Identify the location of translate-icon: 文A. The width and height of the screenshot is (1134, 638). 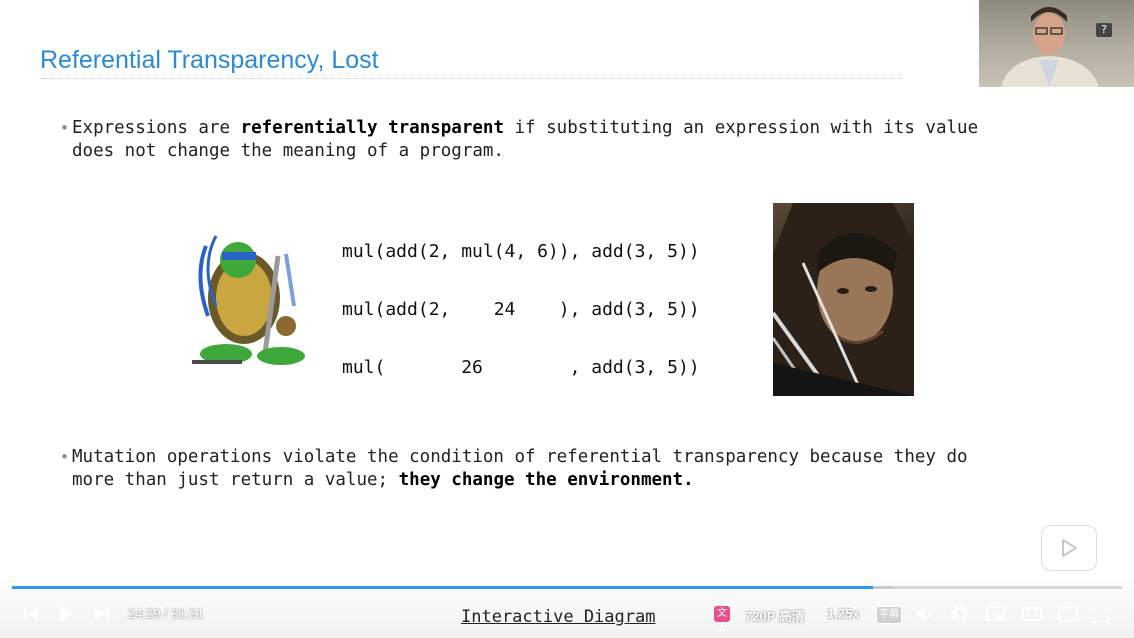
(722, 620).